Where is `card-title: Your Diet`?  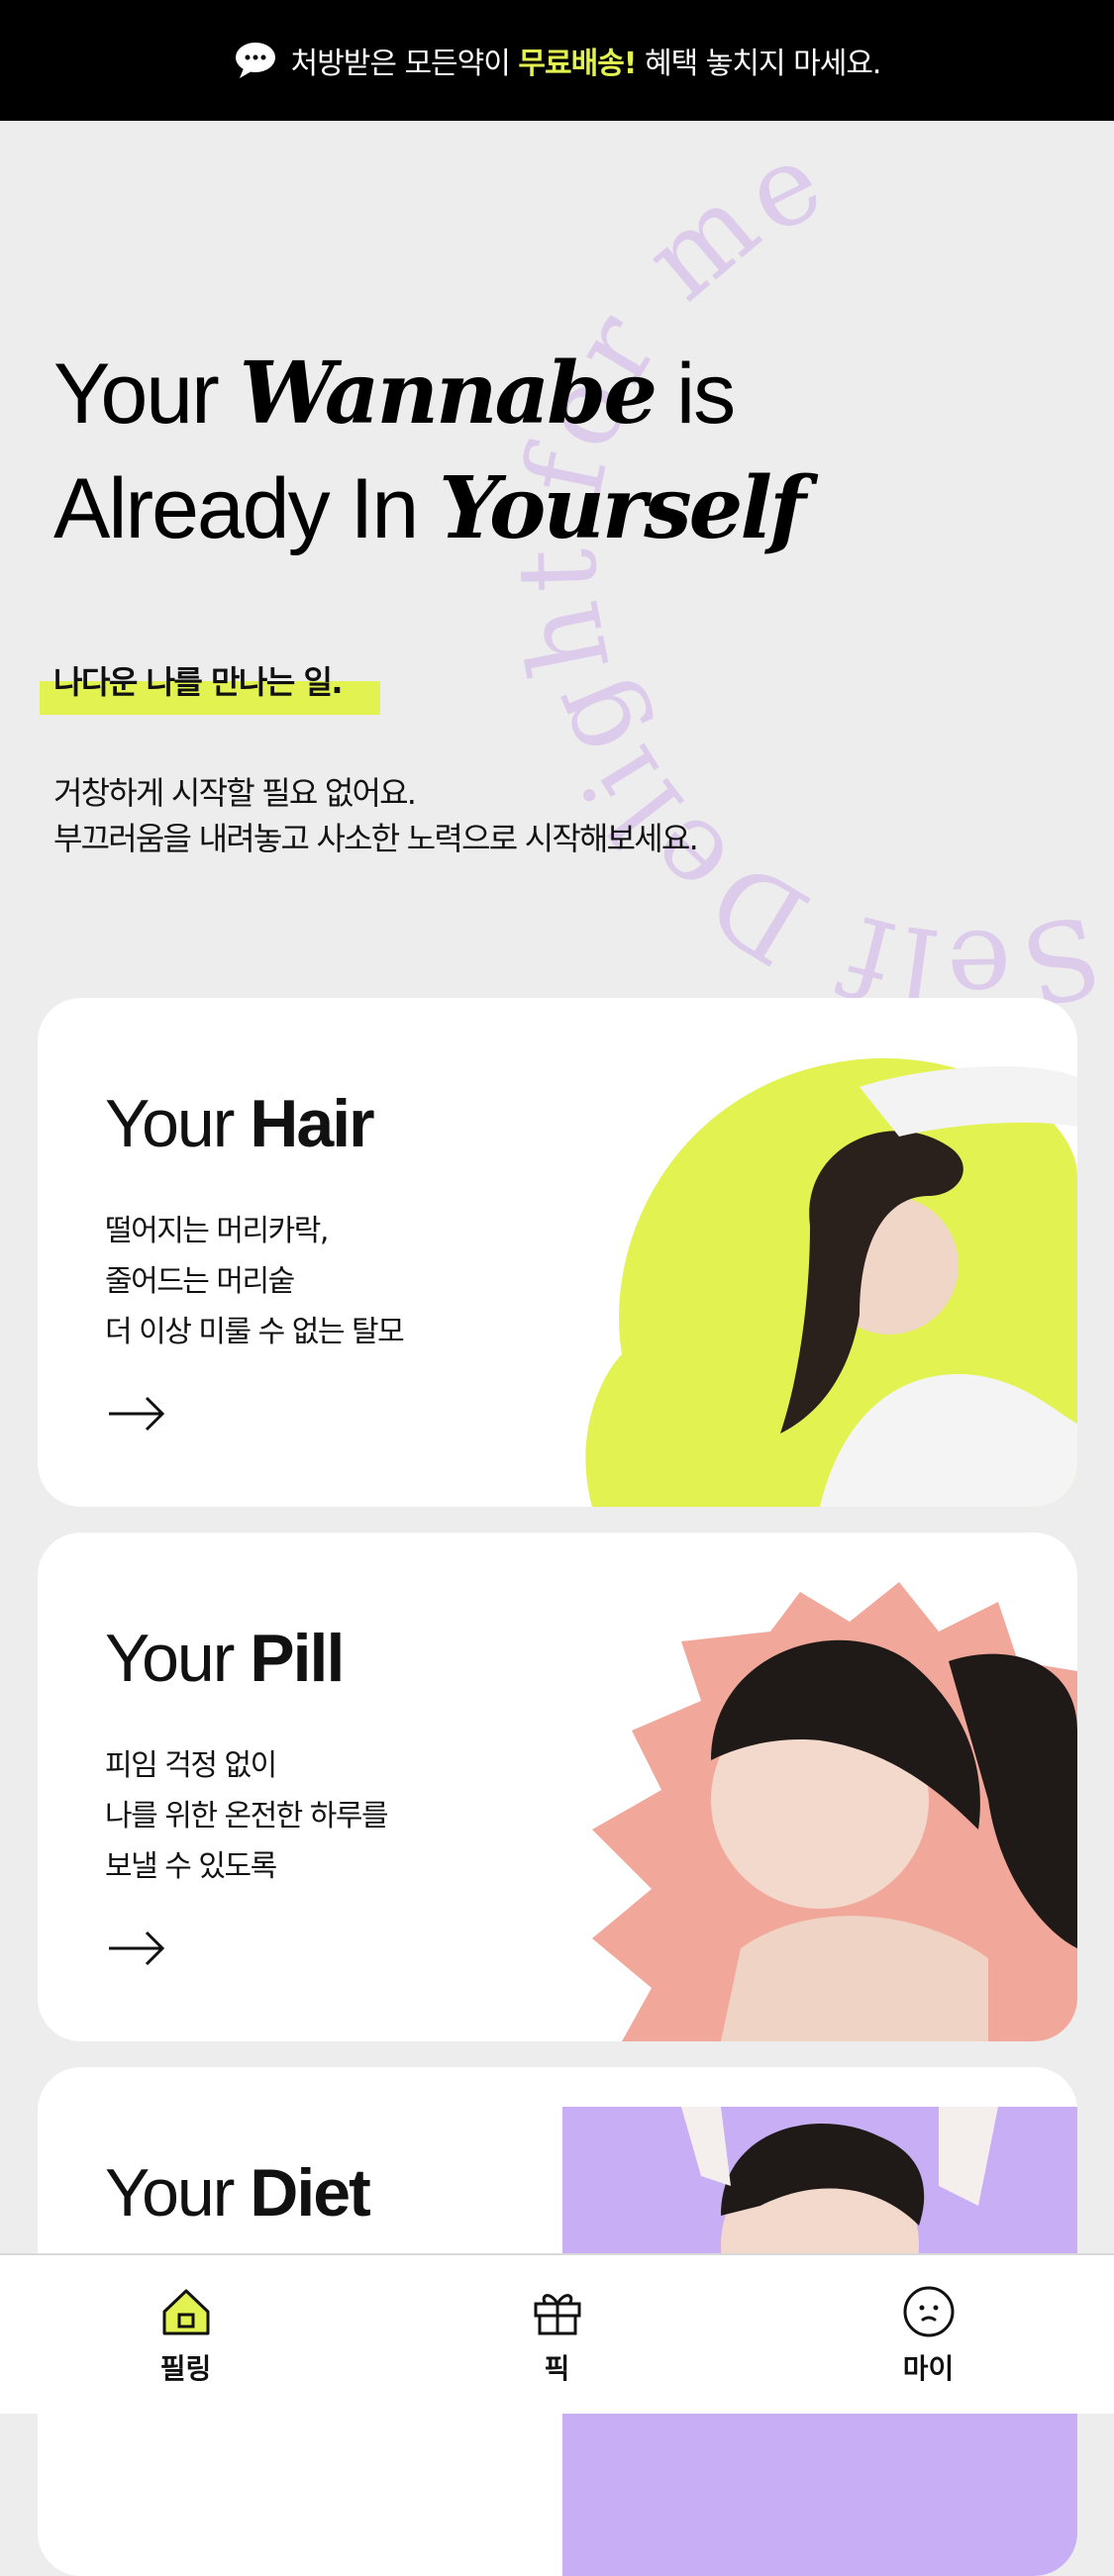
card-title: Your Diet is located at coordinates (238, 2192).